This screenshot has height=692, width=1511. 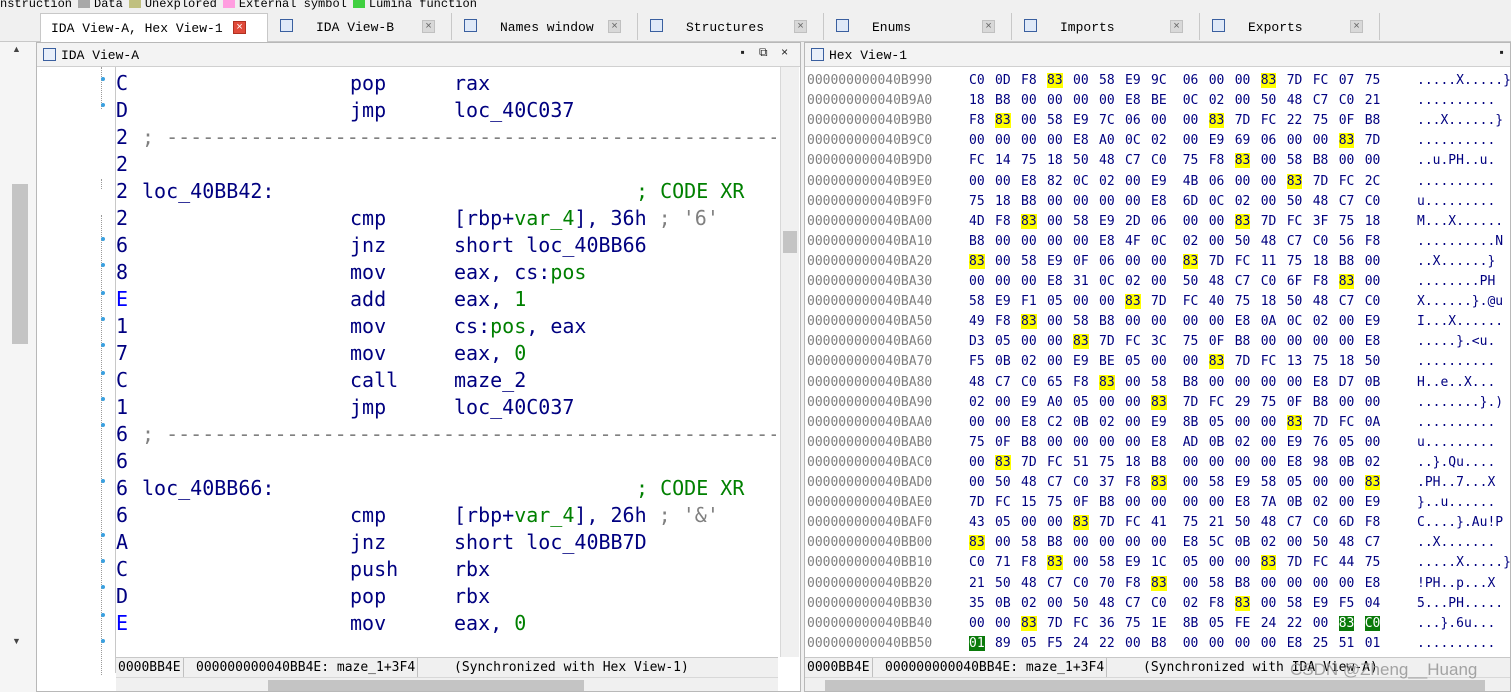 What do you see at coordinates (610, 515) in the screenshot?
I see `operand: ], 26h` at bounding box center [610, 515].